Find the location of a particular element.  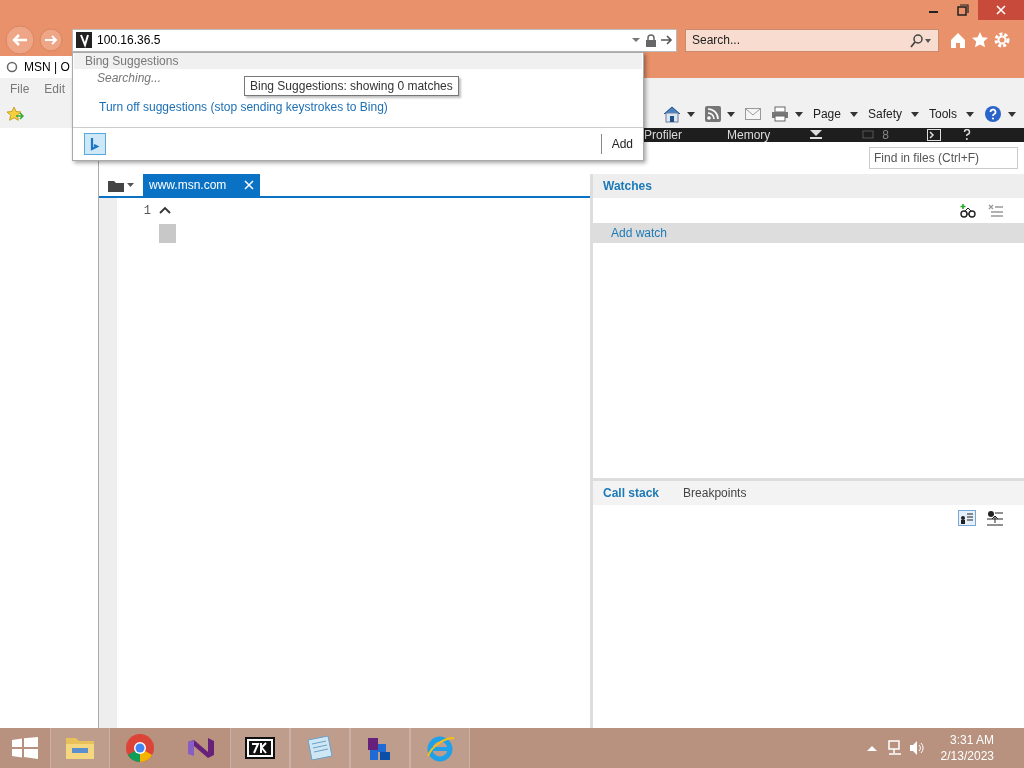

toolbar-menu-button: Tools is located at coordinates (943, 114).